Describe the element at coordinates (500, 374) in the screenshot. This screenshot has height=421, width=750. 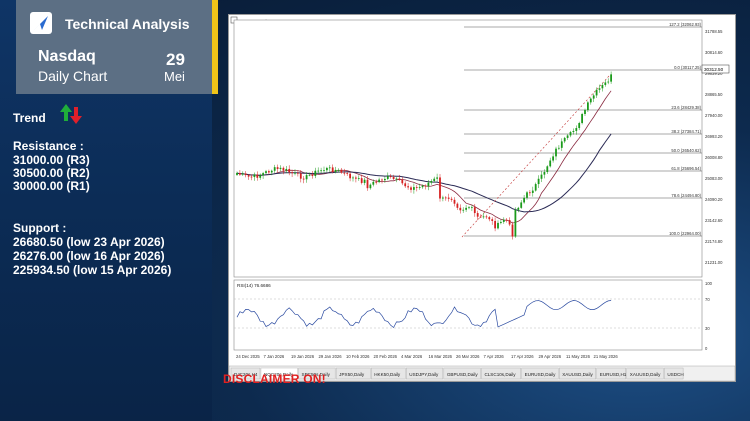
I see `chart-tab-label: CLSC10s,Daily` at that location.